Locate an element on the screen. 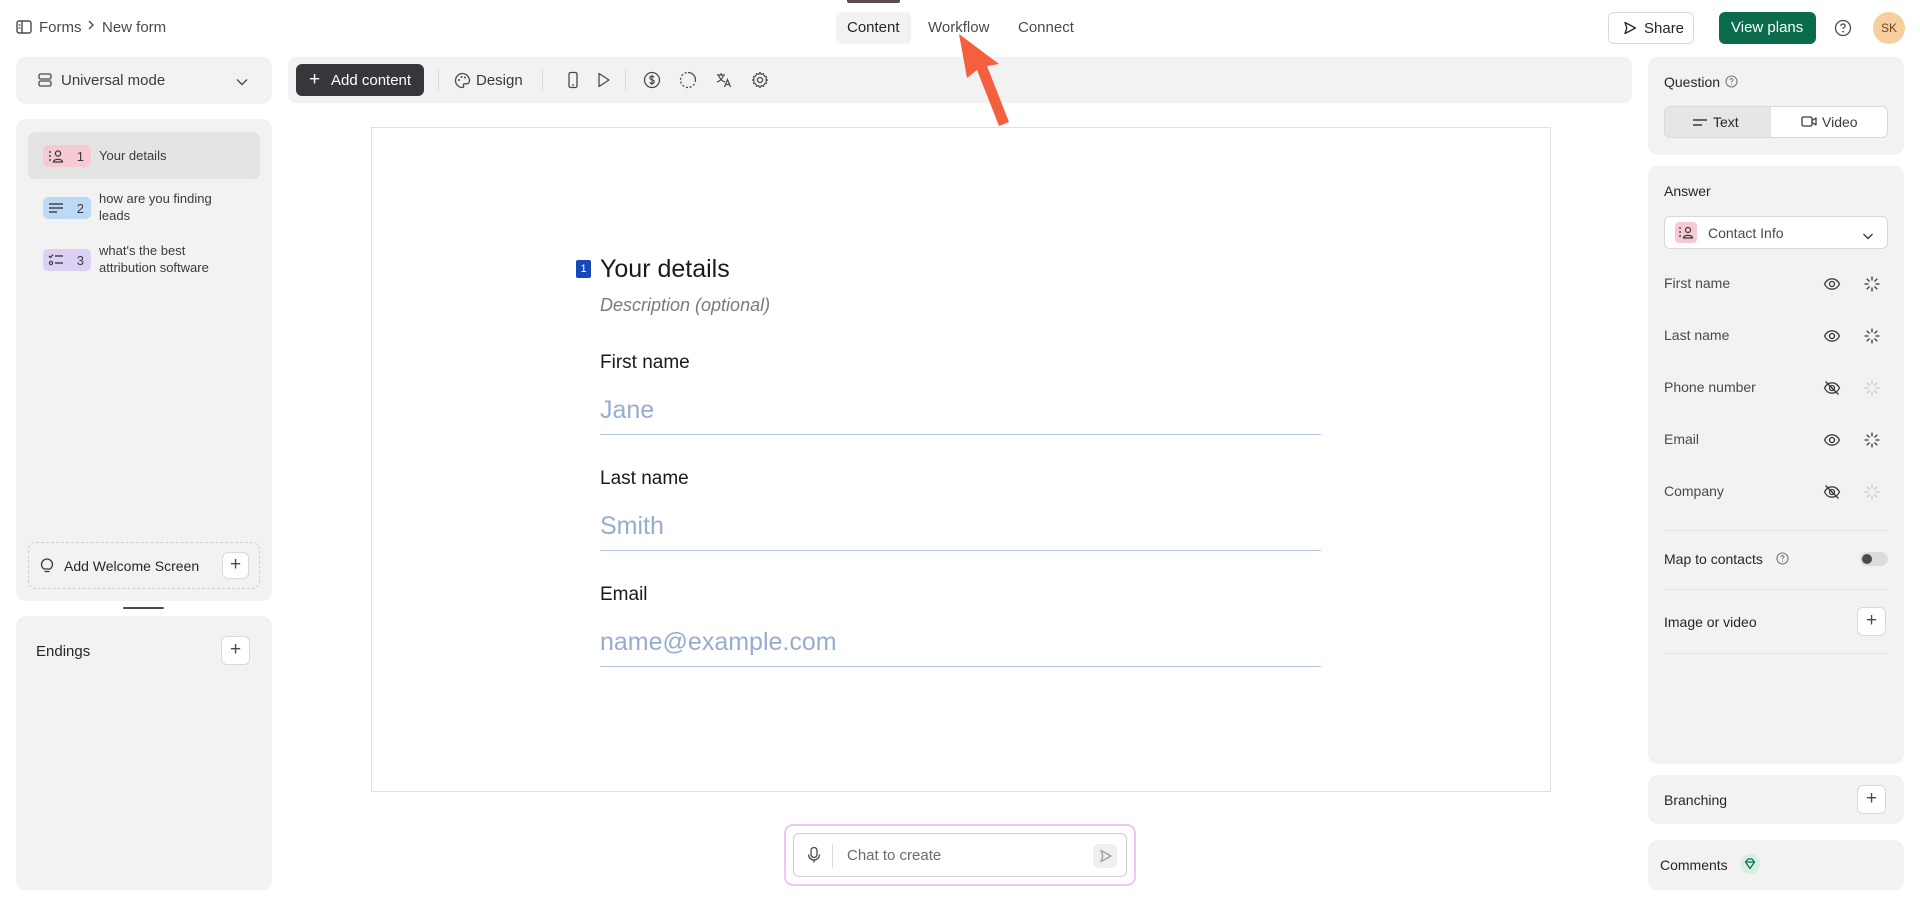 The width and height of the screenshot is (1920, 906). email-underline is located at coordinates (960, 666).